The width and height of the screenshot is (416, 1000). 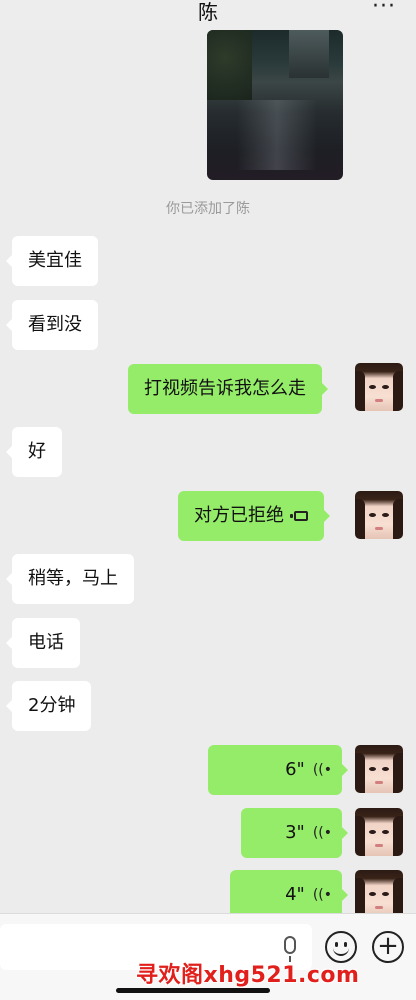 What do you see at coordinates (309, 54) in the screenshot?
I see `photo-building` at bounding box center [309, 54].